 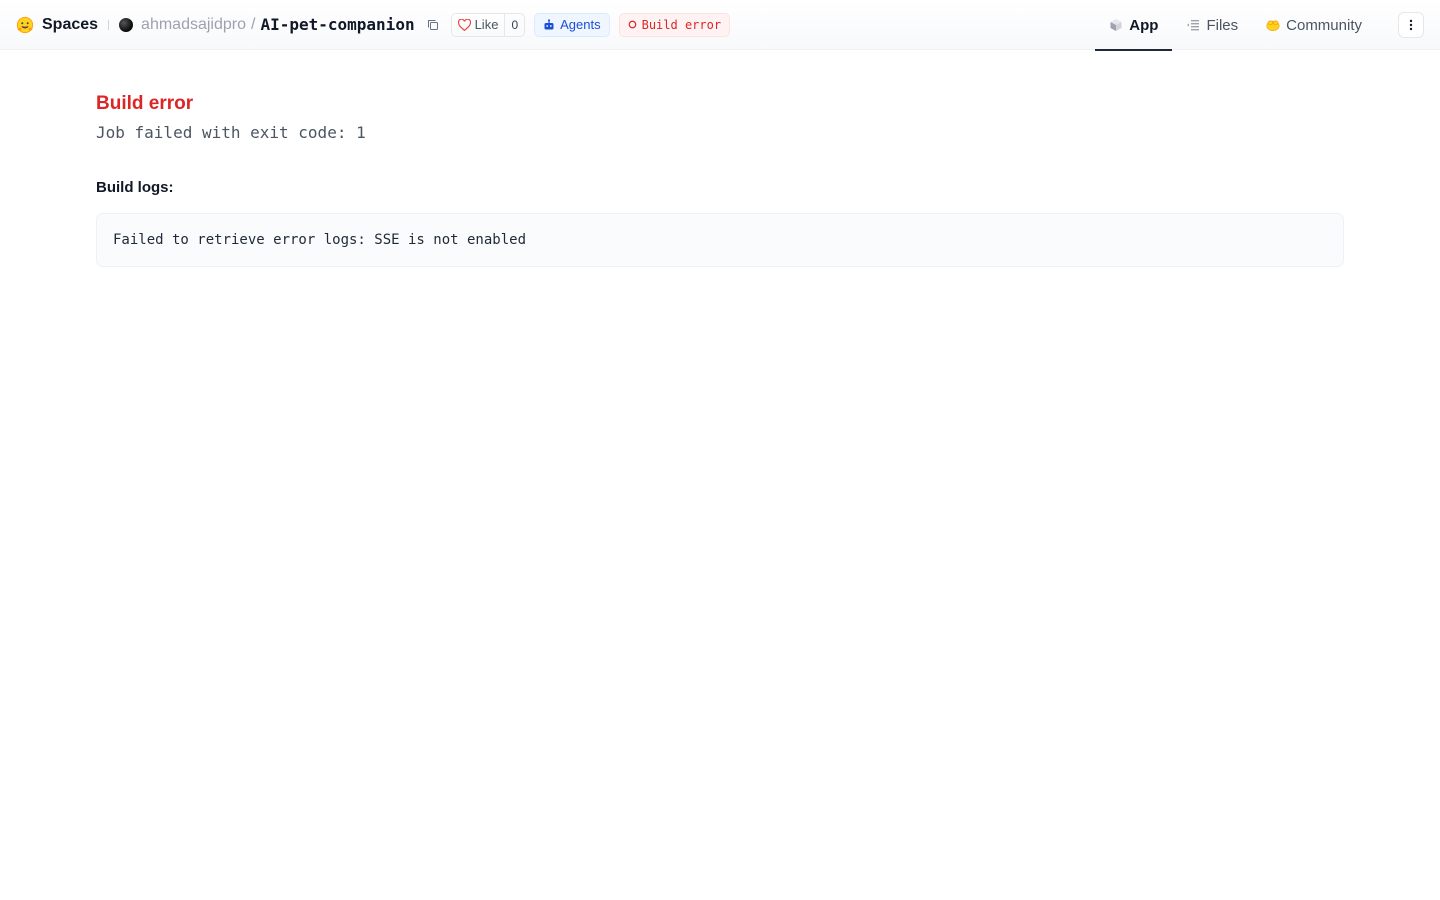 What do you see at coordinates (681, 24) in the screenshot?
I see `build-status-label: Build error` at bounding box center [681, 24].